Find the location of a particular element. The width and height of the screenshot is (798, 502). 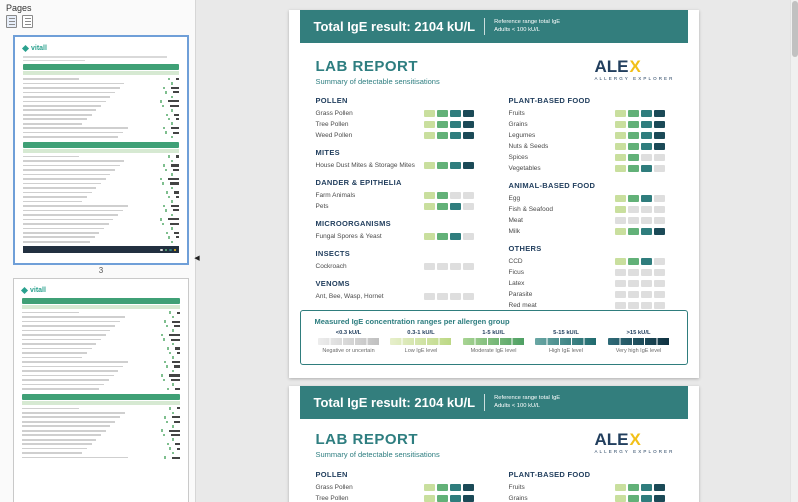

allergen-section-title: PLANT-BASED FOOD is located at coordinates (549, 100).